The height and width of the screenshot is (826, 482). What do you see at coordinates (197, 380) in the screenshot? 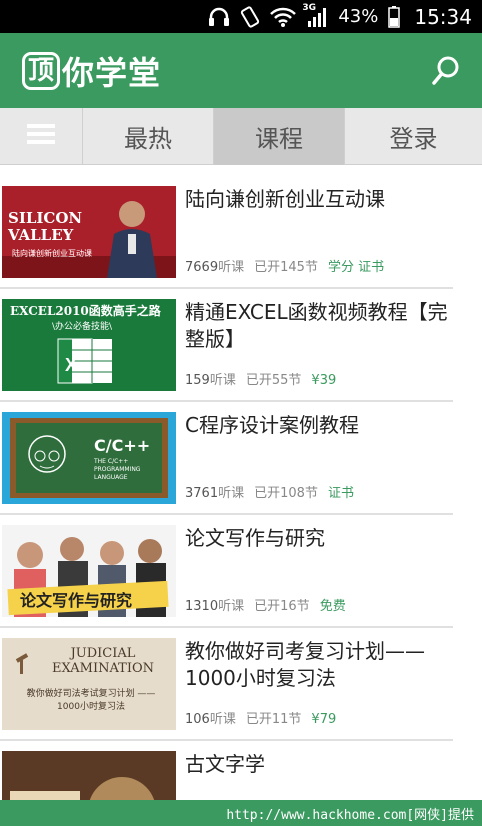
I see `listener-count: 159` at bounding box center [197, 380].